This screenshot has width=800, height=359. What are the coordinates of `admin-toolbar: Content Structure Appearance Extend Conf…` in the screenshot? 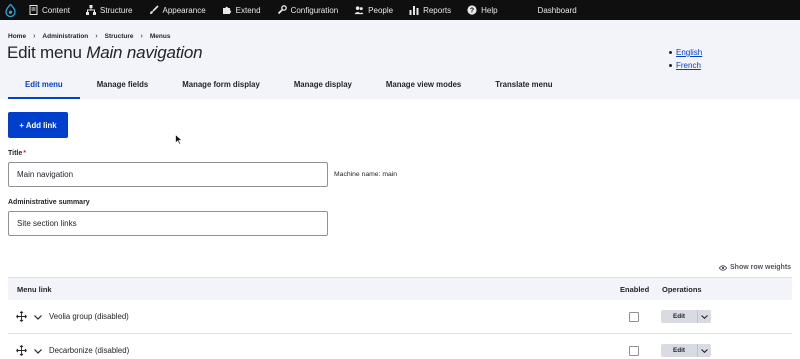 It's located at (400, 10).